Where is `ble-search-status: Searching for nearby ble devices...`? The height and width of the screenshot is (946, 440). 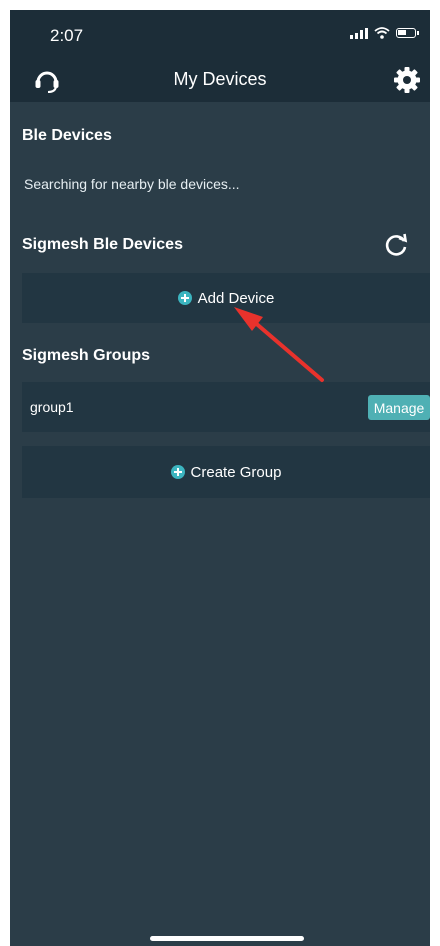
ble-search-status: Searching for nearby ble devices... is located at coordinates (132, 184).